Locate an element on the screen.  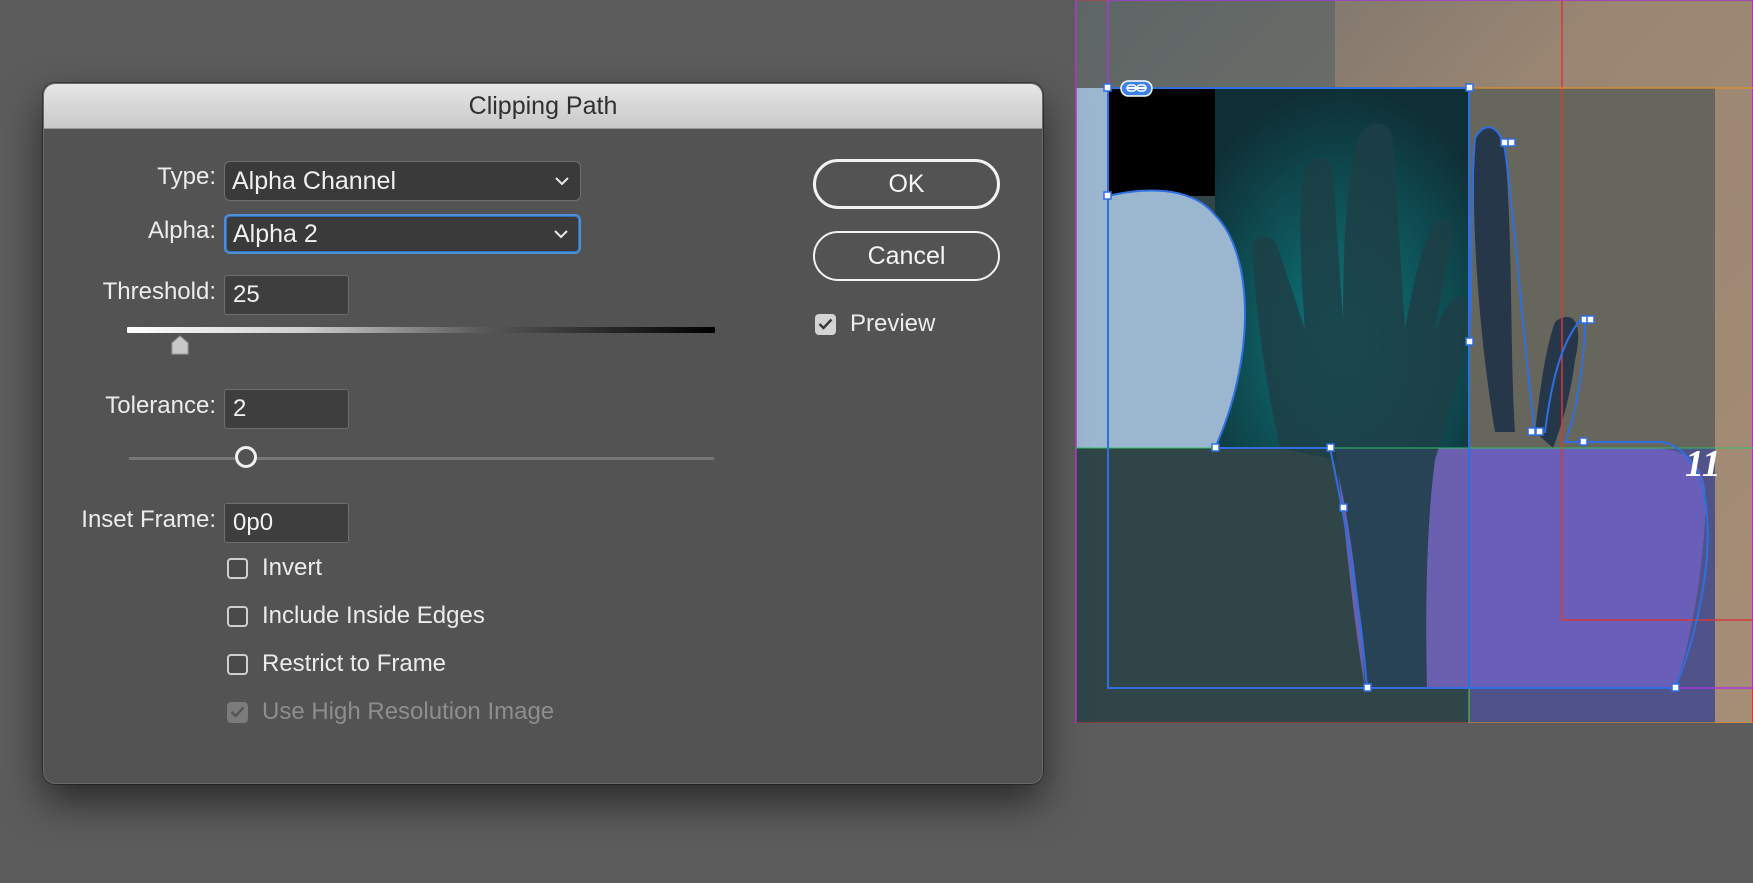
inset-frame-label: Inset Frame: is located at coordinates (148, 519).